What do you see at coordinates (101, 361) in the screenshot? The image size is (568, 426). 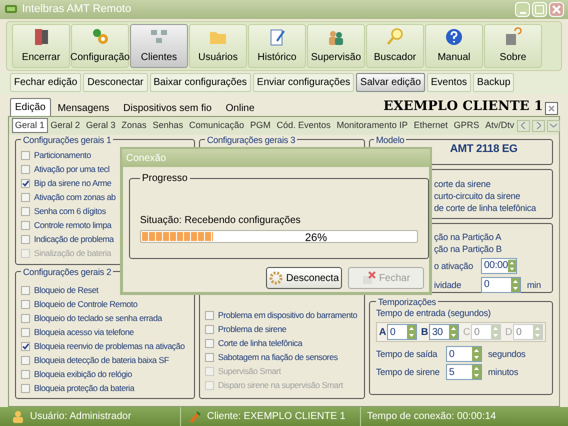 I see `checkbox-label: Bloqueia detecção de bateria baixa SF` at bounding box center [101, 361].